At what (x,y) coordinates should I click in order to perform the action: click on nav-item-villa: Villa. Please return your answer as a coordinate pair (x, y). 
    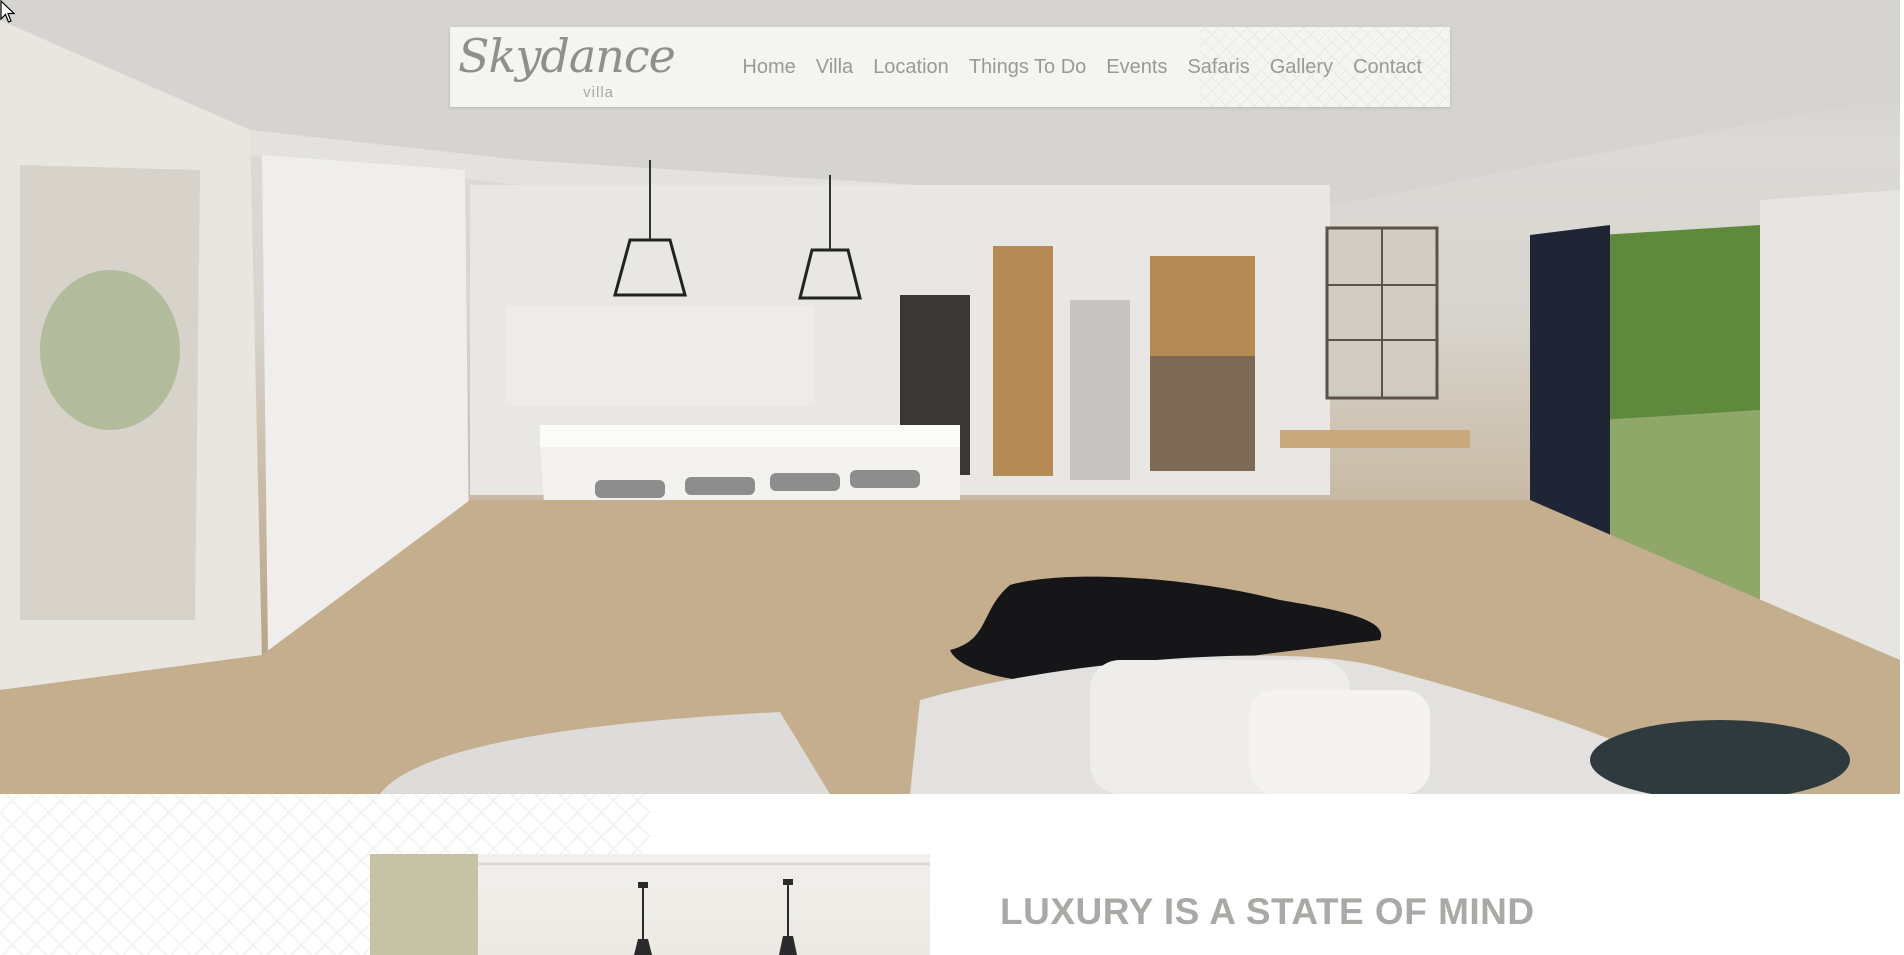
    Looking at the image, I should click on (834, 67).